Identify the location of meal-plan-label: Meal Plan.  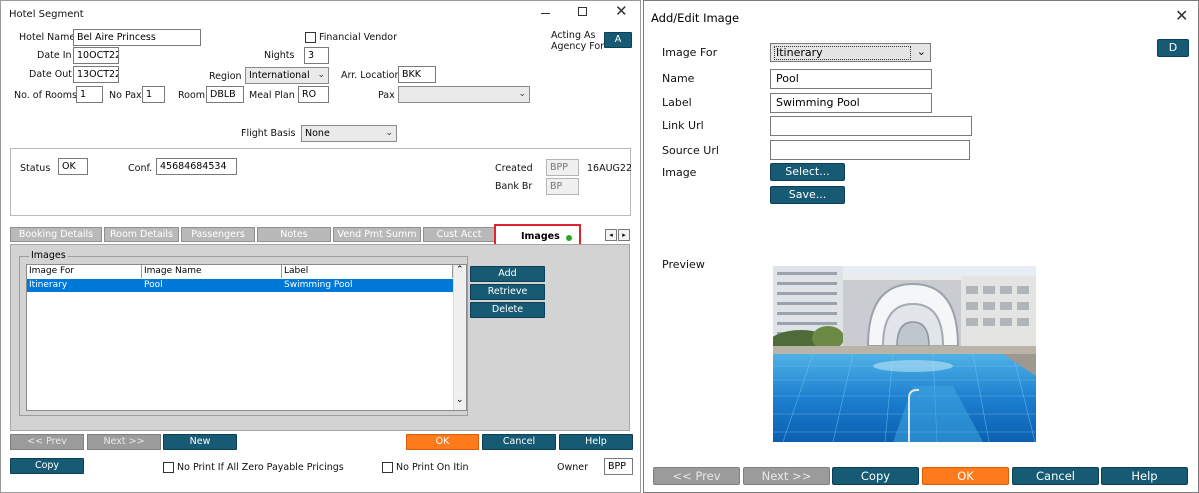
(272, 95).